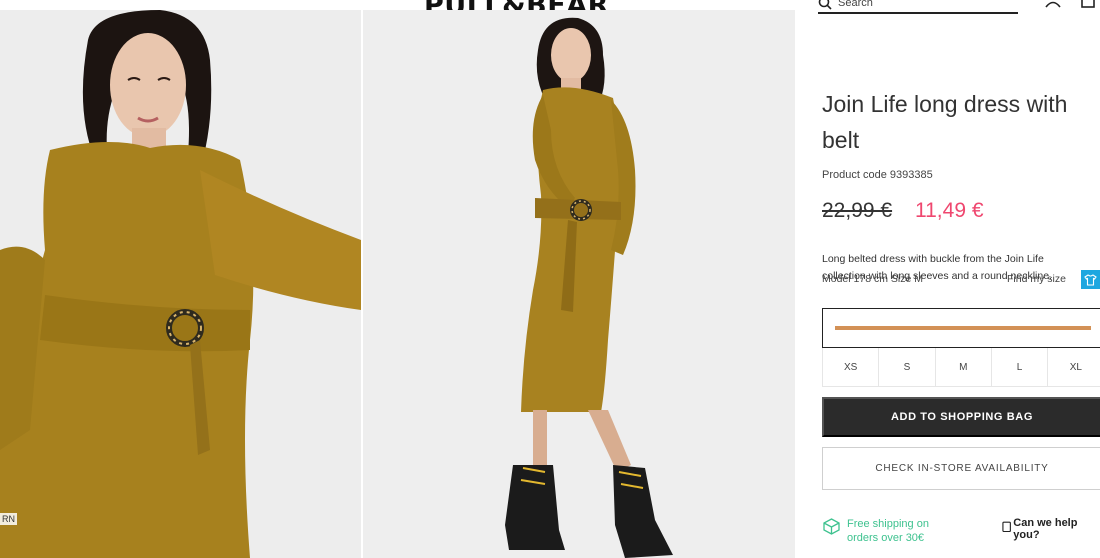 The width and height of the screenshot is (1100, 558). What do you see at coordinates (1074, 367) in the screenshot?
I see `size-option-xl: XL` at bounding box center [1074, 367].